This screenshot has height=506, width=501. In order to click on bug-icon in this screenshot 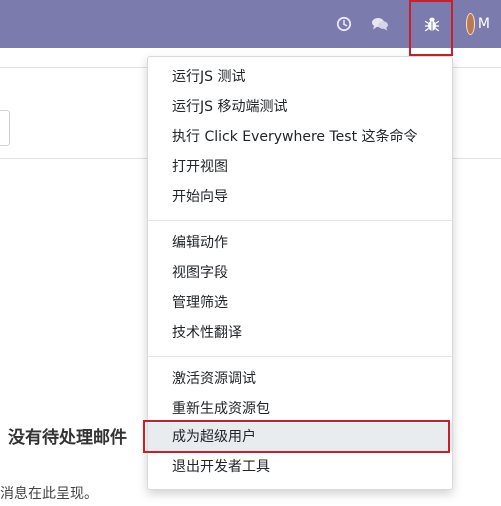, I will do `click(432, 24)`.